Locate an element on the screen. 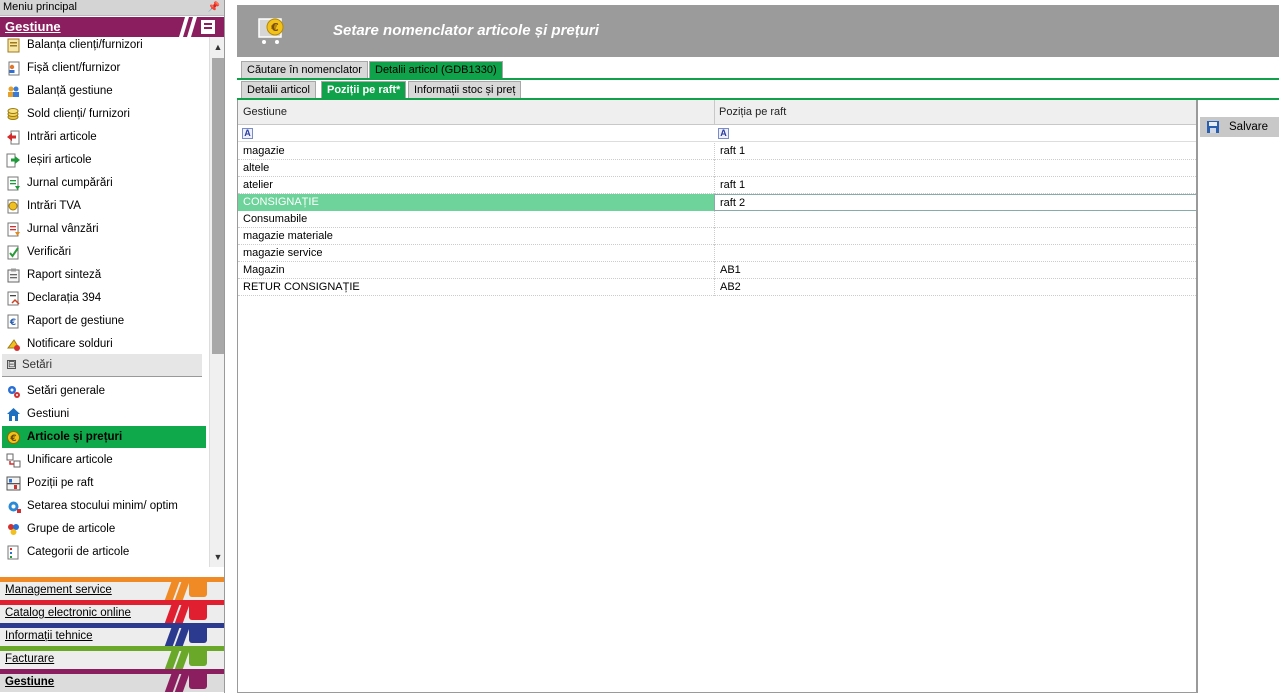  table-row: magazie raft 1 is located at coordinates (717, 151).